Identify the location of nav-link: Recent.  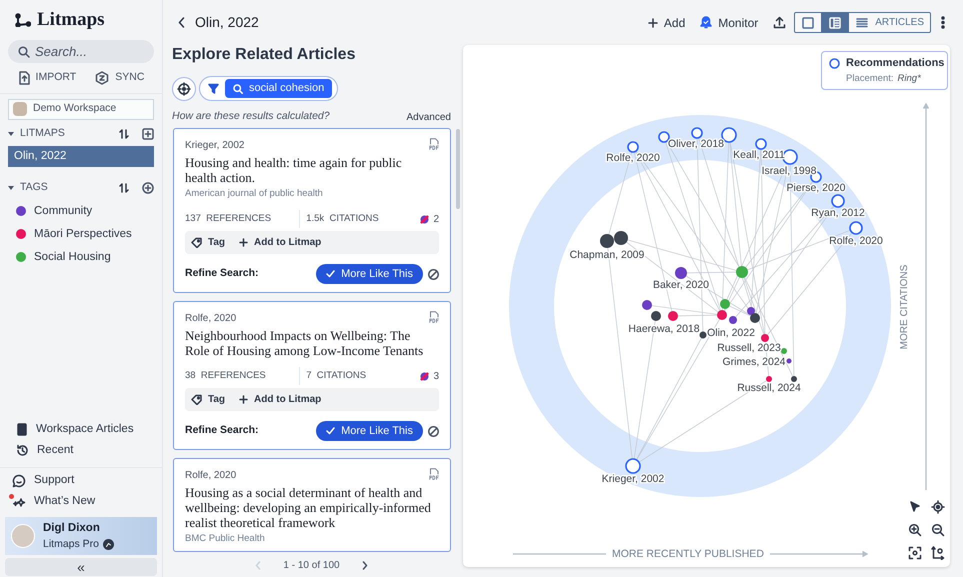
(81, 450).